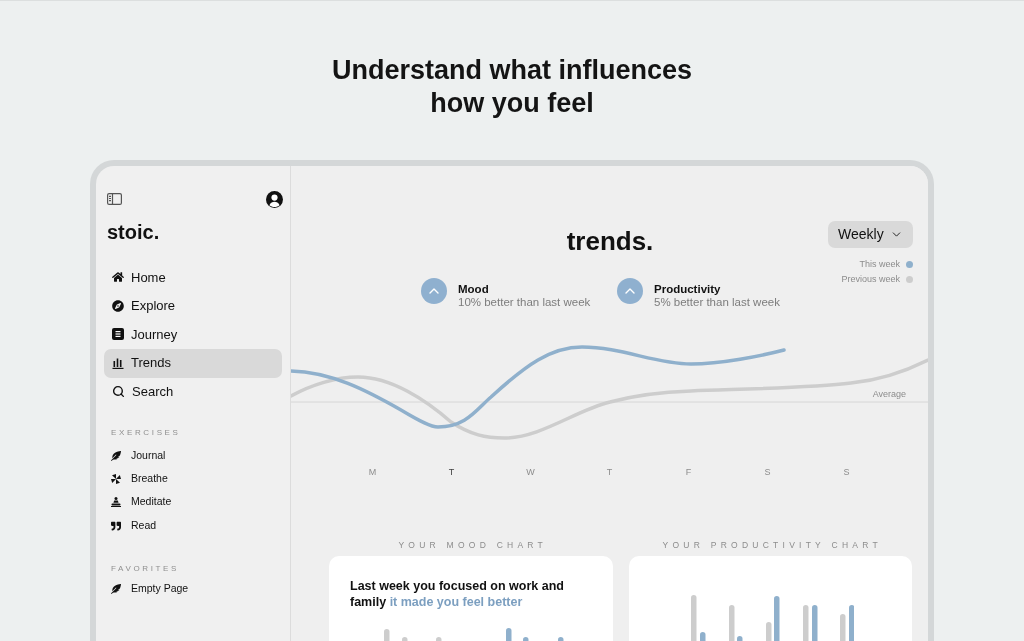  I want to click on nav-item: Journey, so click(193, 334).